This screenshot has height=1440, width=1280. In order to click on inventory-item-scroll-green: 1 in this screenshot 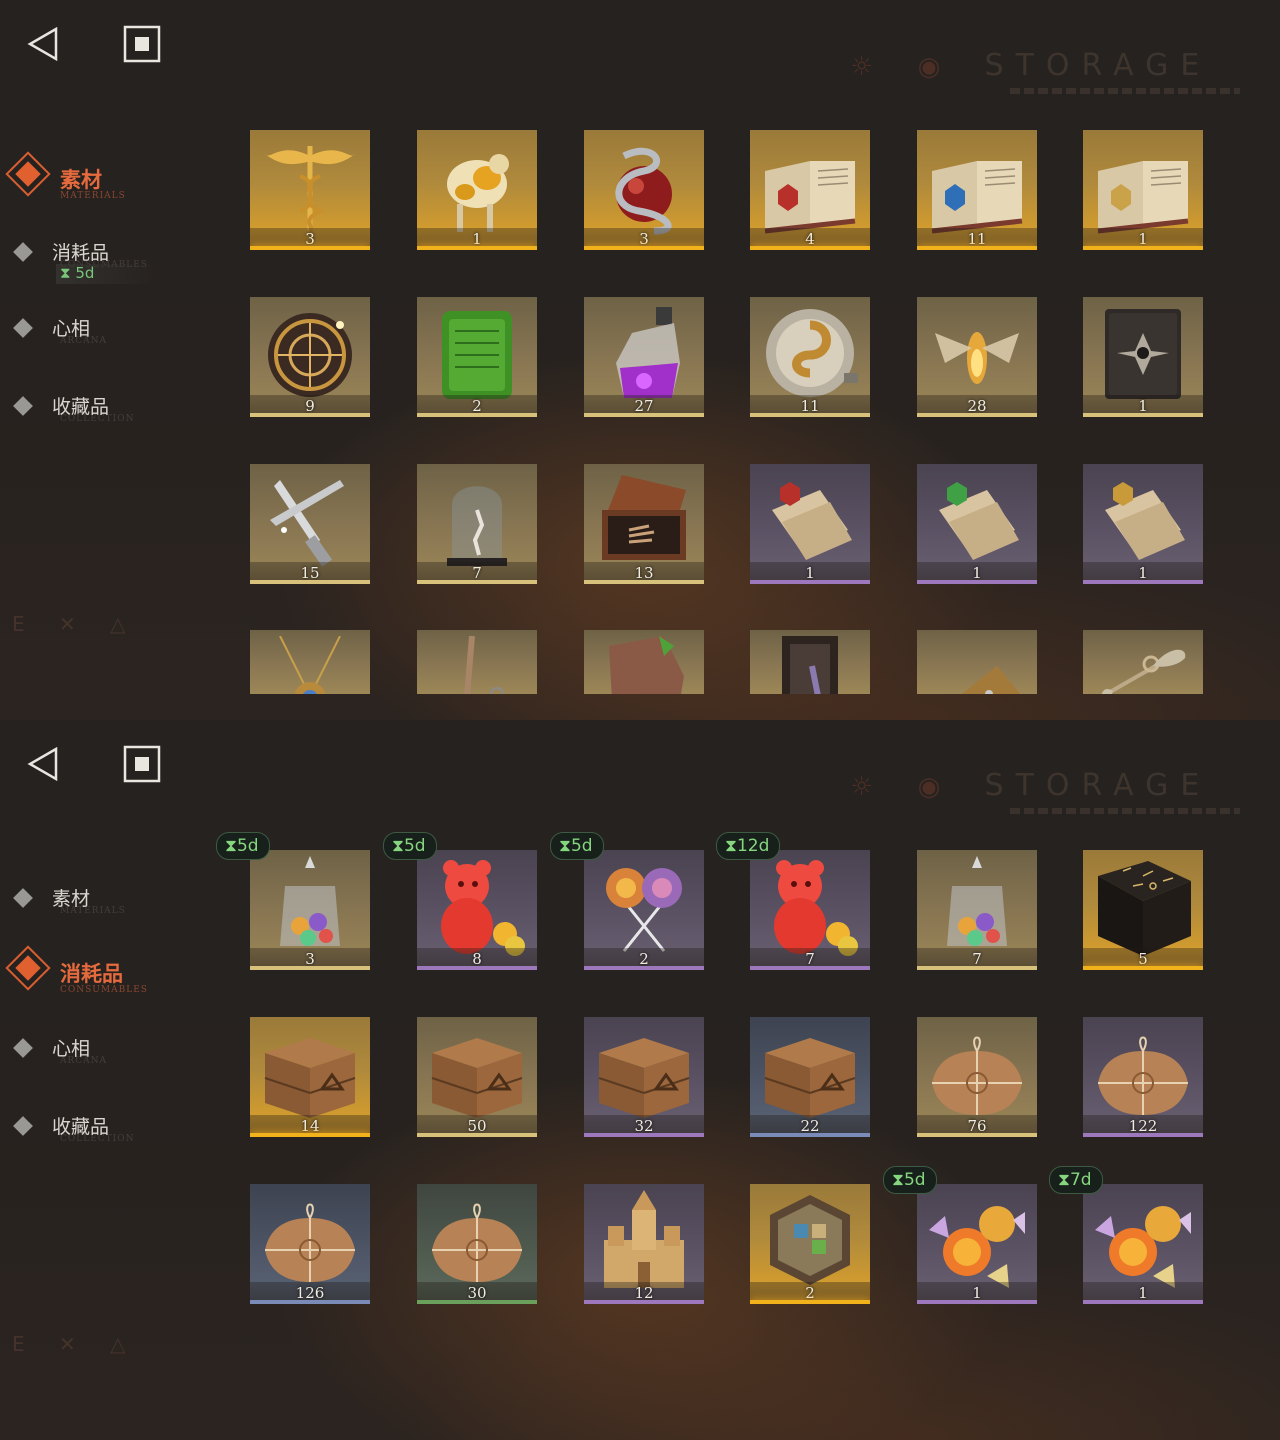, I will do `click(977, 524)`.